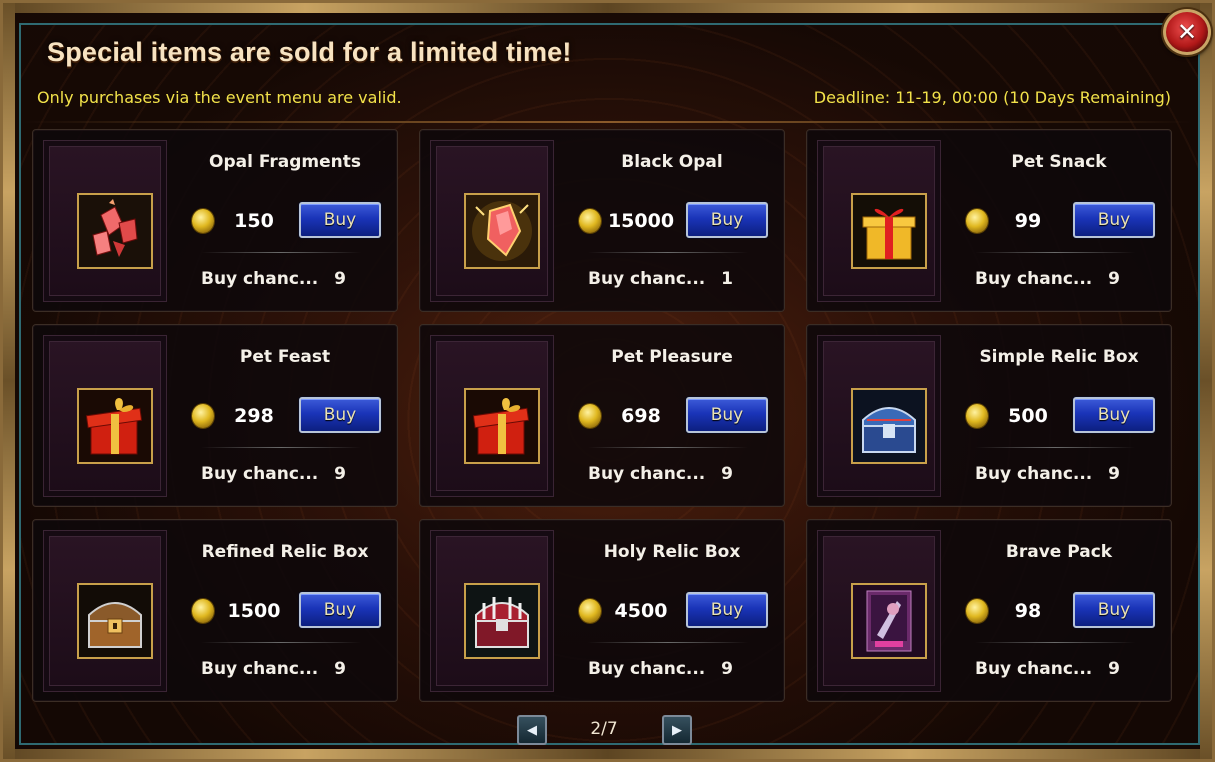 The width and height of the screenshot is (1215, 762). What do you see at coordinates (602, 610) in the screenshot?
I see `shop-item-card-holy-relic-box: Holy Relic Box 4500 Buy Buy chanc... 9` at bounding box center [602, 610].